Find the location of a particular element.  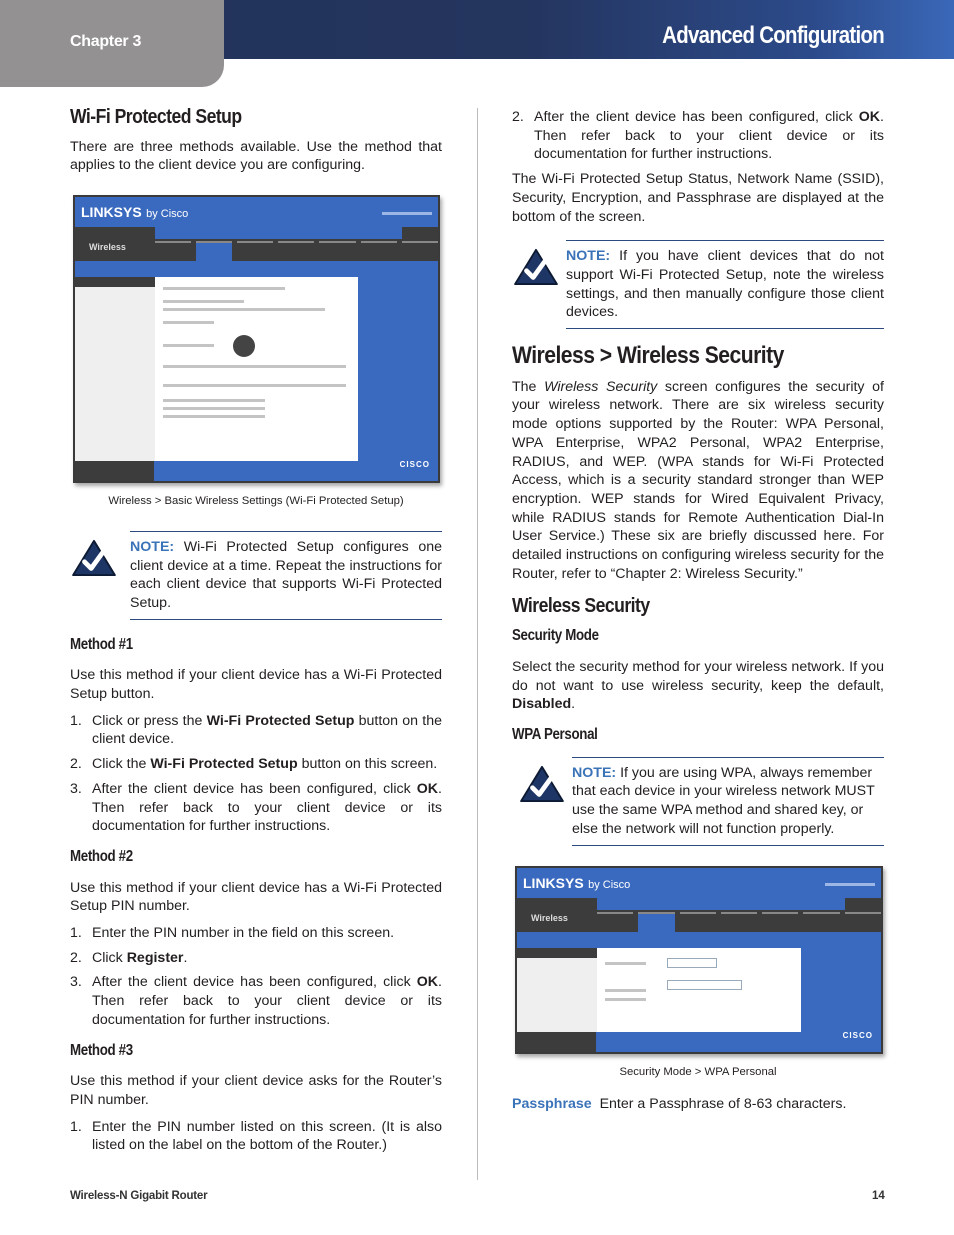

list-item: 2. Click Register. is located at coordinates (129, 957).